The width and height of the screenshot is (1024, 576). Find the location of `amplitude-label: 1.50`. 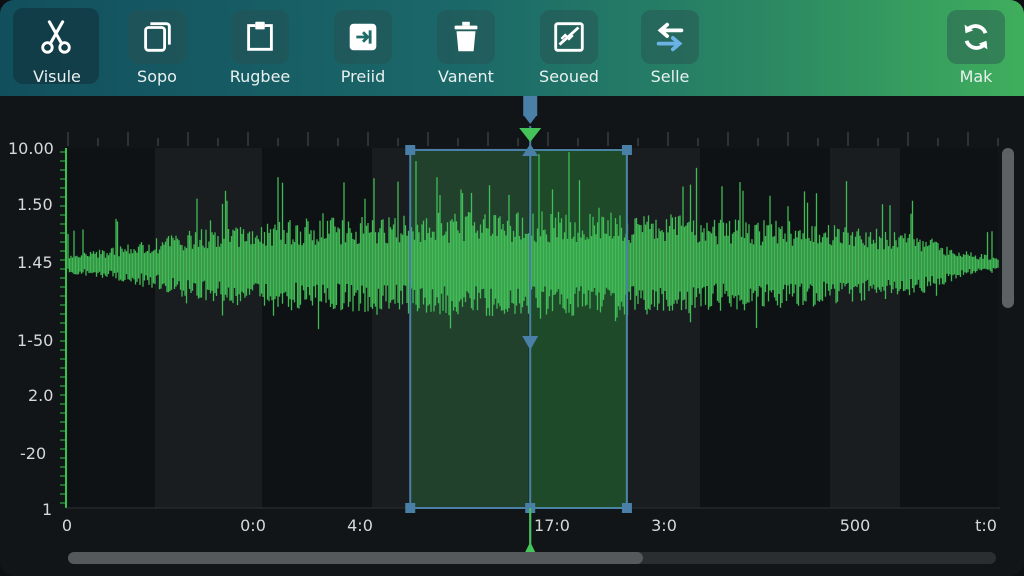

amplitude-label: 1.50 is located at coordinates (35, 204).